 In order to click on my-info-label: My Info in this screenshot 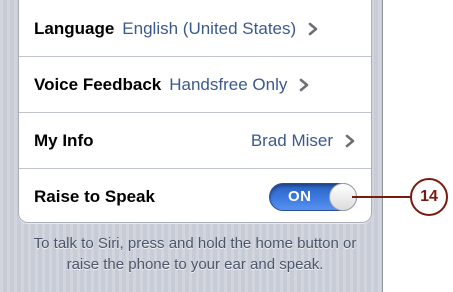, I will do `click(64, 140)`.